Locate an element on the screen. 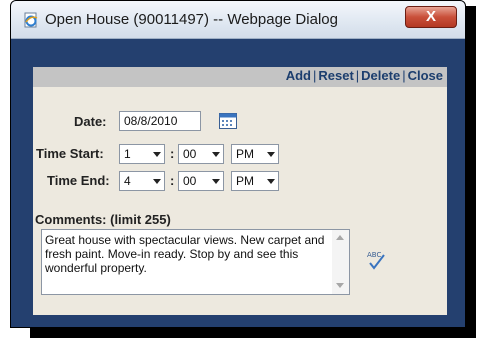 The image size is (482, 339). comments-label: Comments: (limit 255) is located at coordinates (103, 219).